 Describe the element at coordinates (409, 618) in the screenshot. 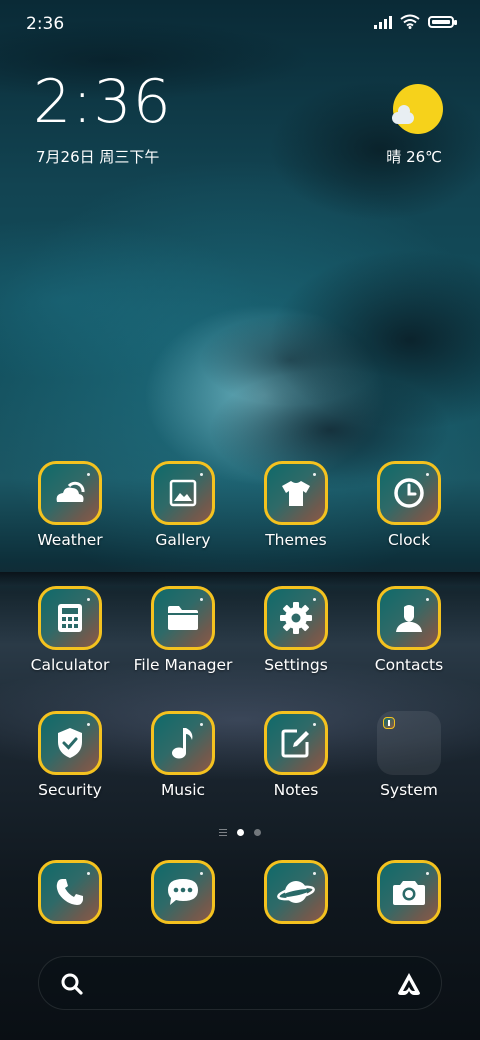

I see `person-icon` at that location.